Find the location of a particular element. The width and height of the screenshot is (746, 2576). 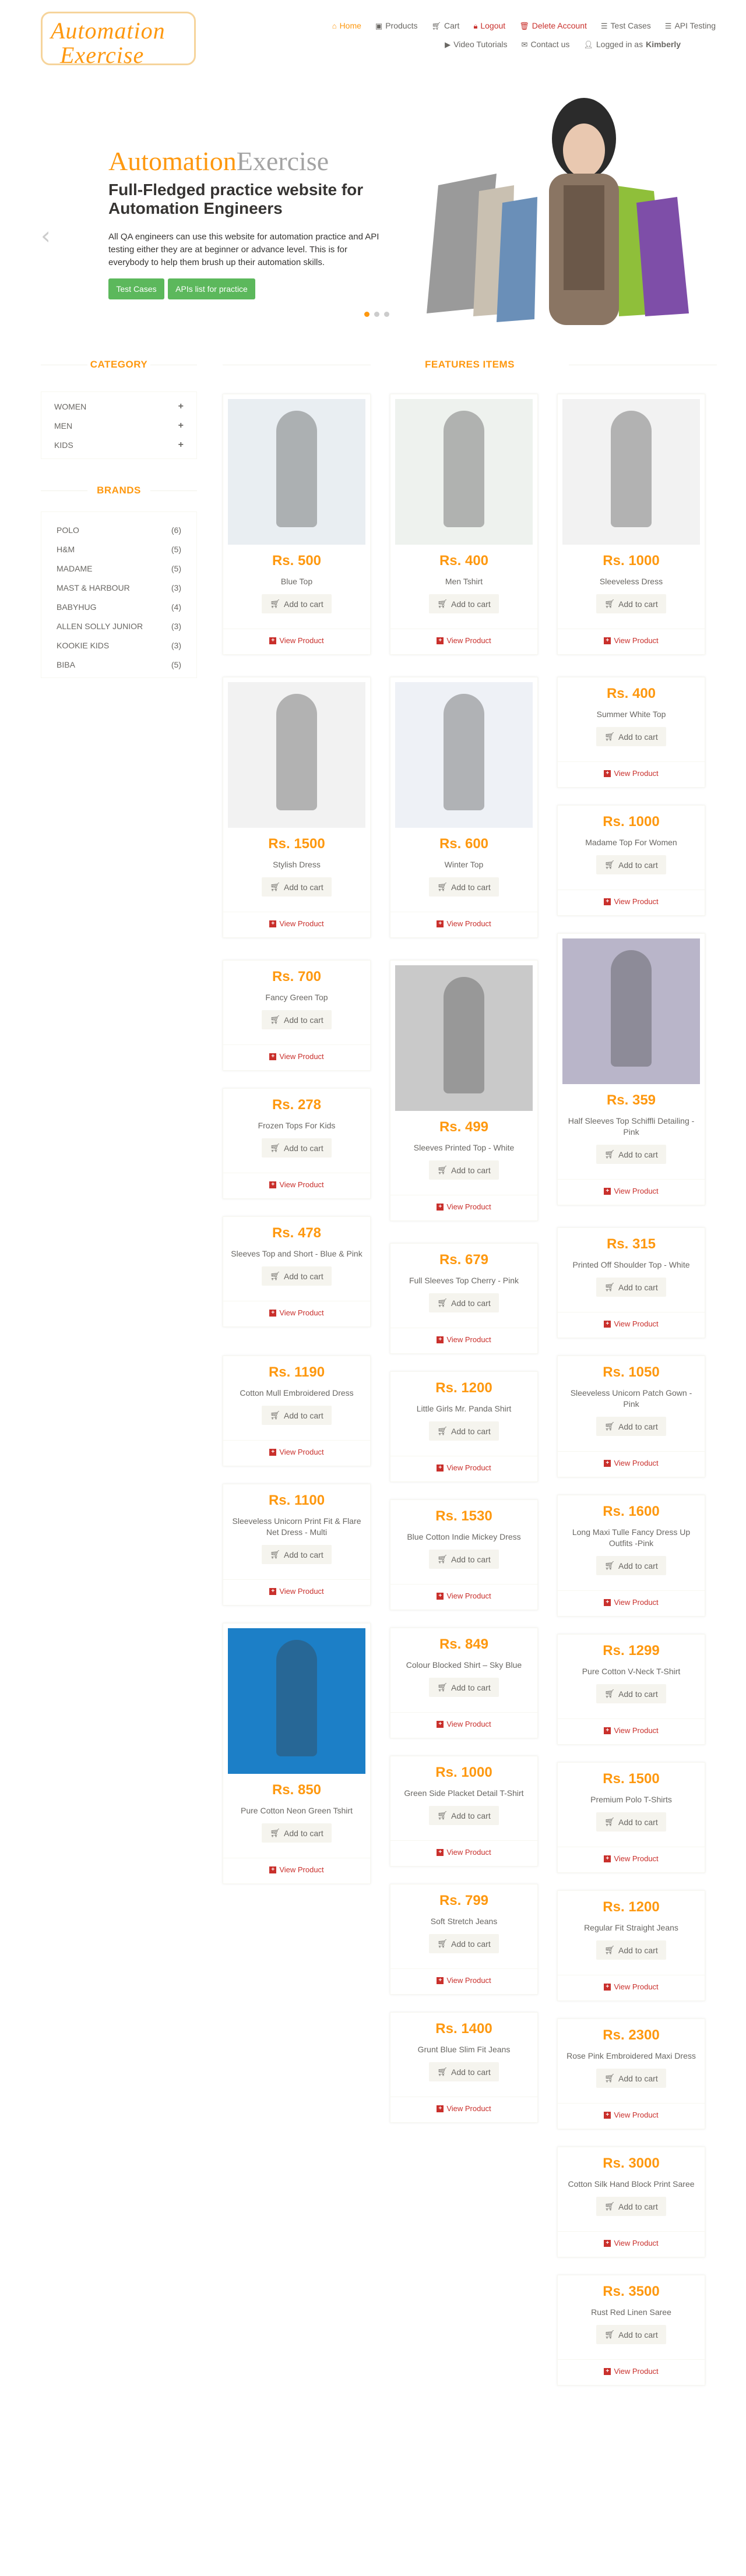

nav-delete-account: 🗑︎ Delete Account is located at coordinates (553, 25).